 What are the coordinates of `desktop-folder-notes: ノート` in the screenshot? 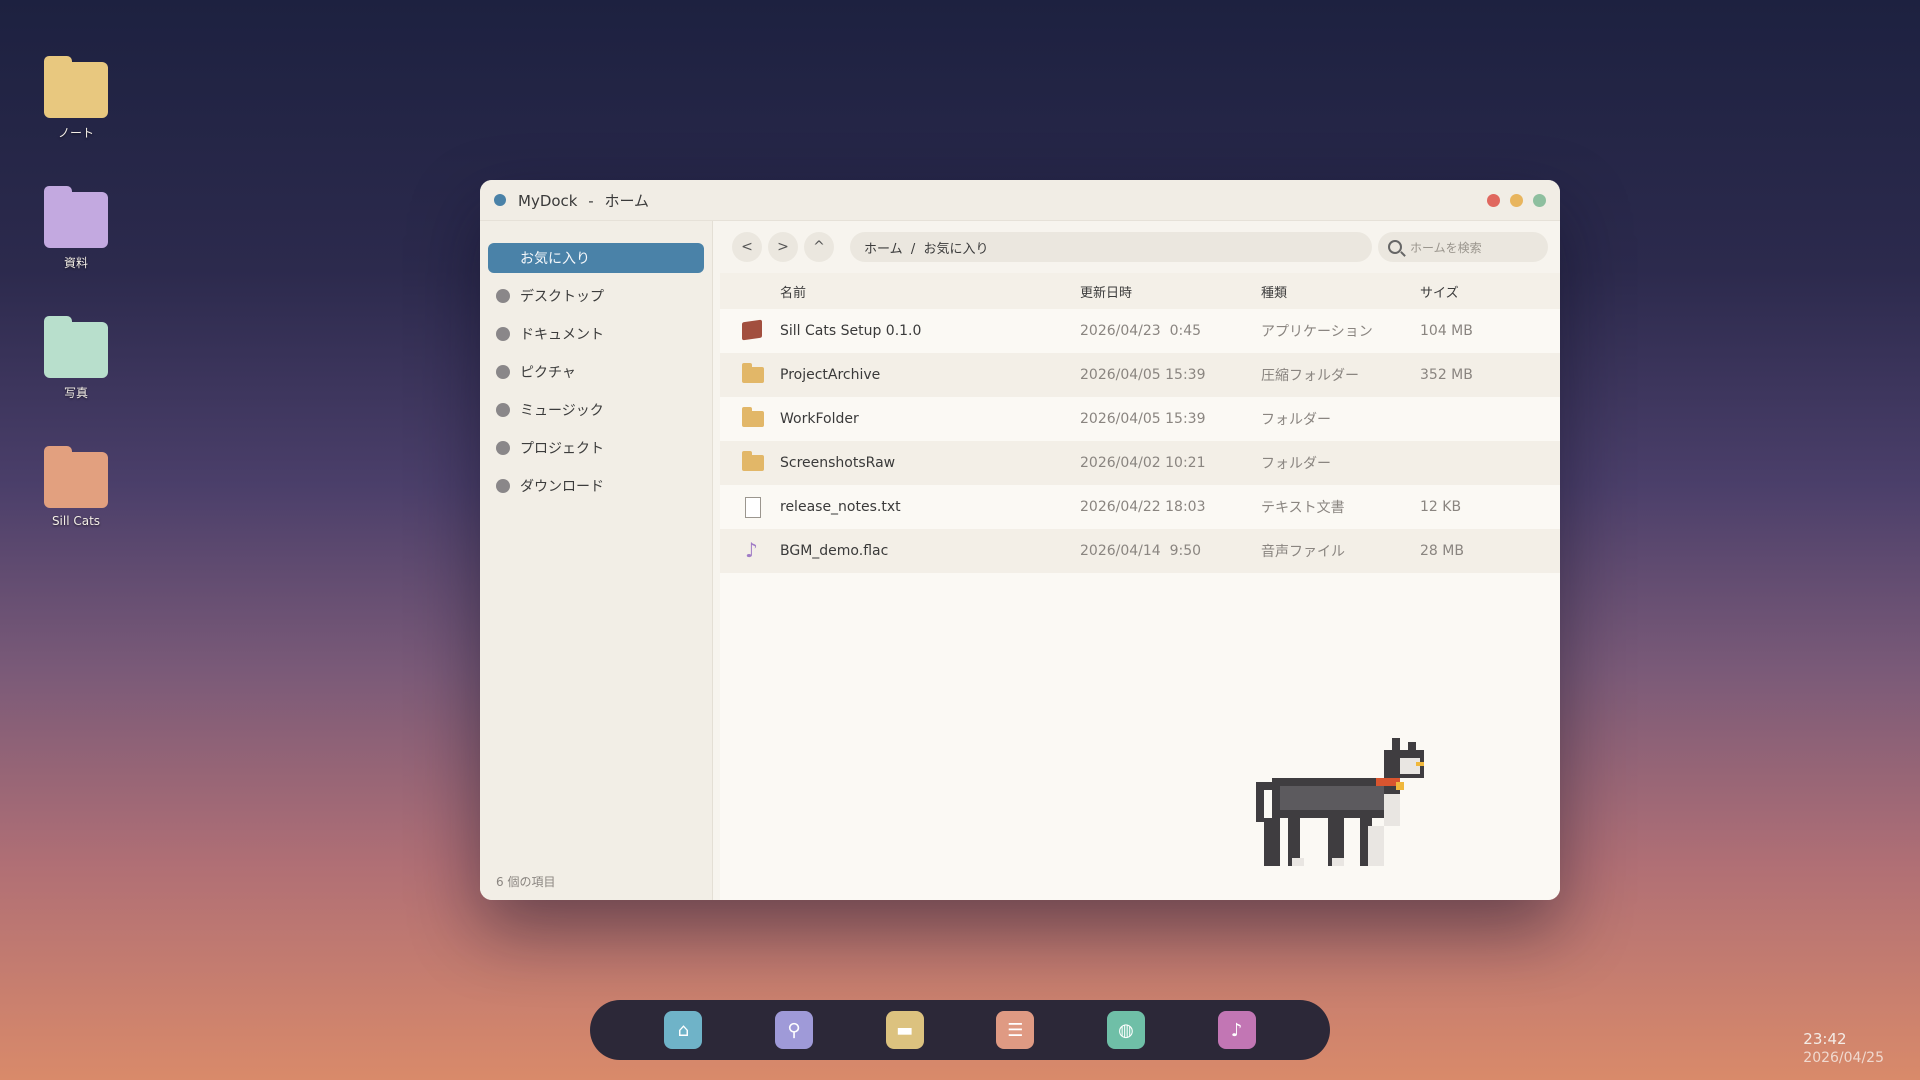 It's located at (76, 98).